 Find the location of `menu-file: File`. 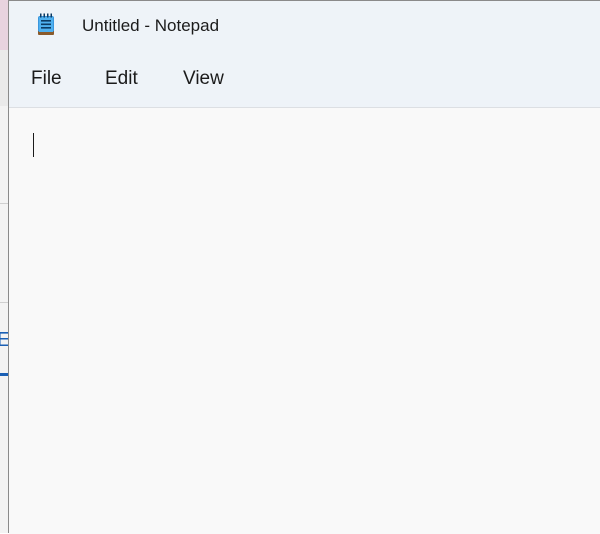

menu-file: File is located at coordinates (46, 79).